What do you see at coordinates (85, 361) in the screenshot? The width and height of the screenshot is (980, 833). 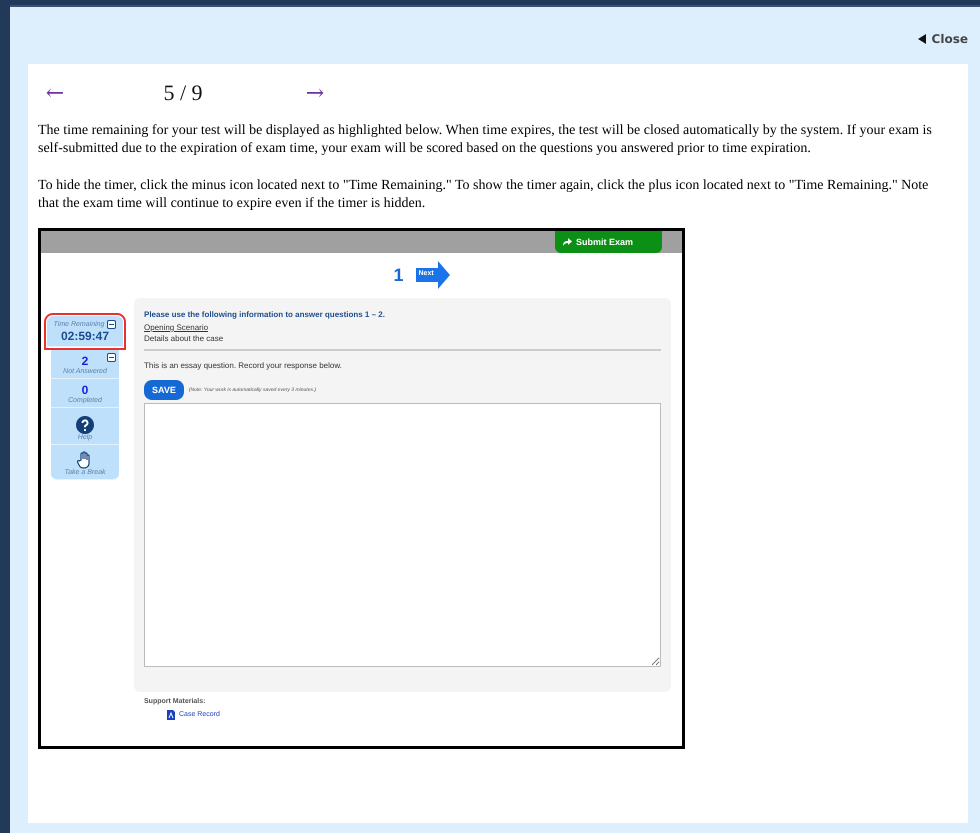 I see `count-value: 2` at bounding box center [85, 361].